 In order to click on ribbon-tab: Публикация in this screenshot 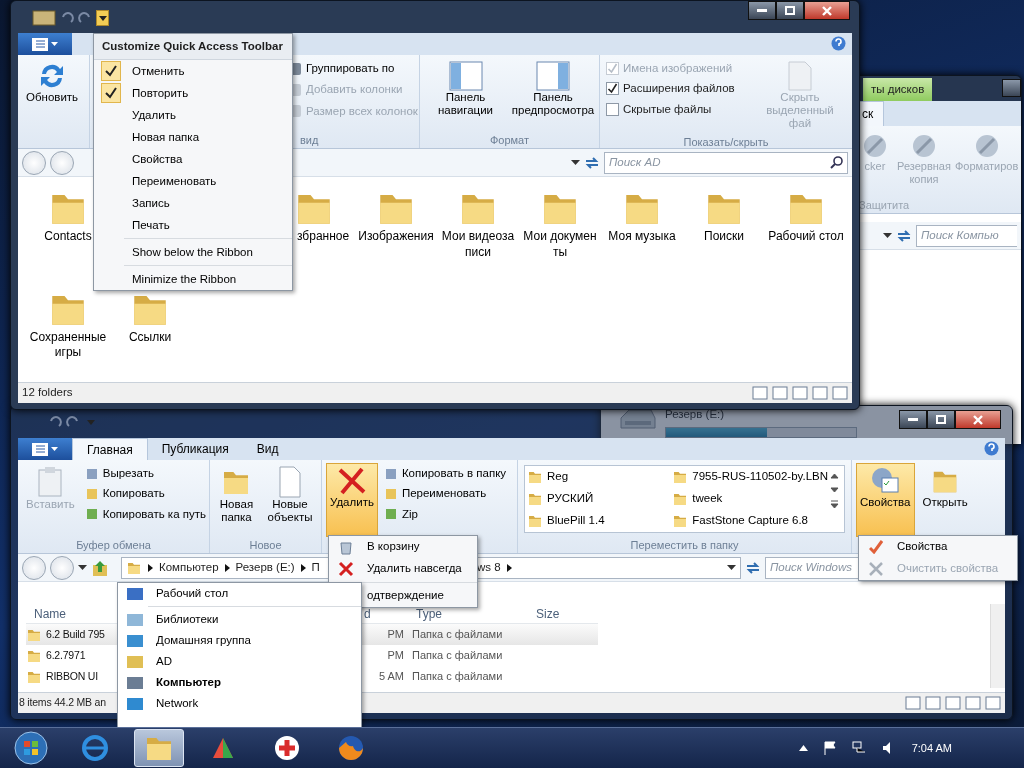, I will do `click(195, 449)`.